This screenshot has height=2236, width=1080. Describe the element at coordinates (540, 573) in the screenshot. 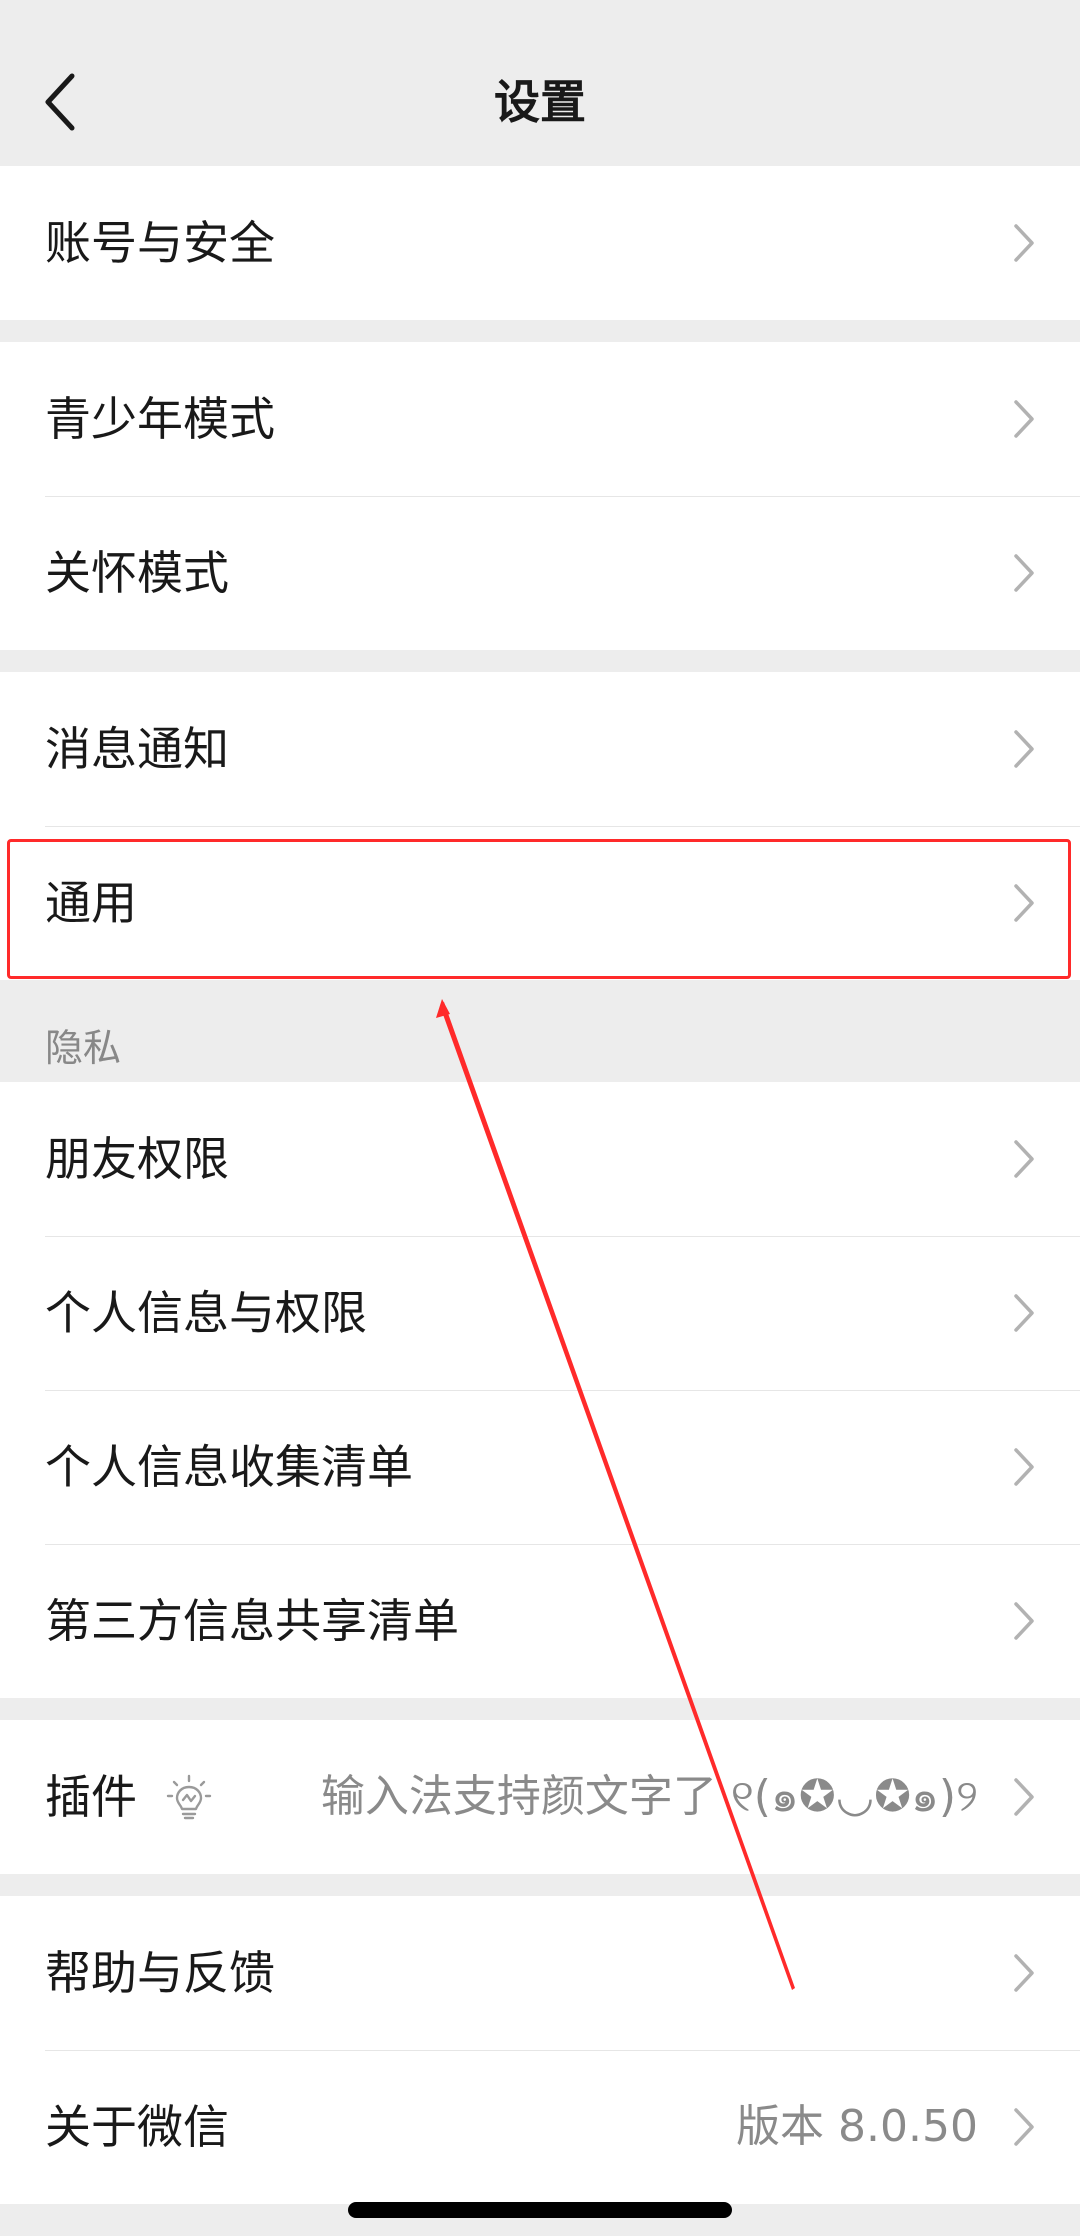

I see `settings-item-care-mode: 关怀模式` at that location.